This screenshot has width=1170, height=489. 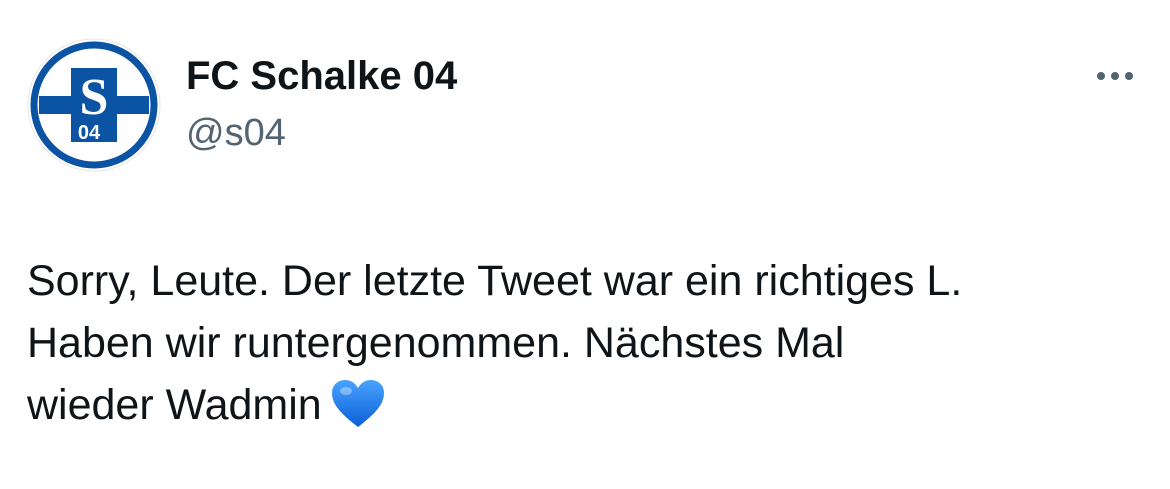 What do you see at coordinates (436, 343) in the screenshot?
I see `tweet-line: Haben wir runtergenommen. Nächstes Mal` at bounding box center [436, 343].